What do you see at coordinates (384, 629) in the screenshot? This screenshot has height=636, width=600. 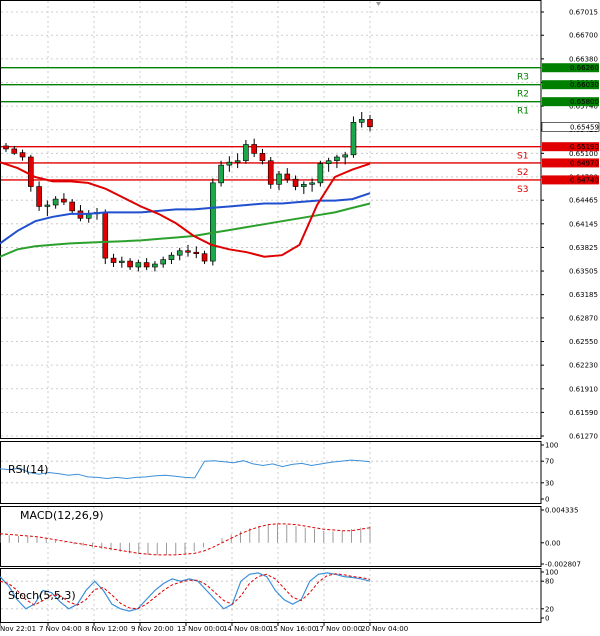 I see `time-tick-label: 20 Nov 04:00` at bounding box center [384, 629].